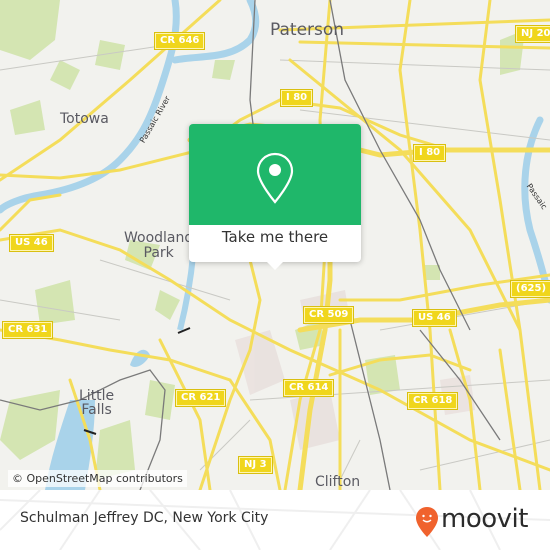  I want to click on location-popup: Take me there, so click(275, 197).